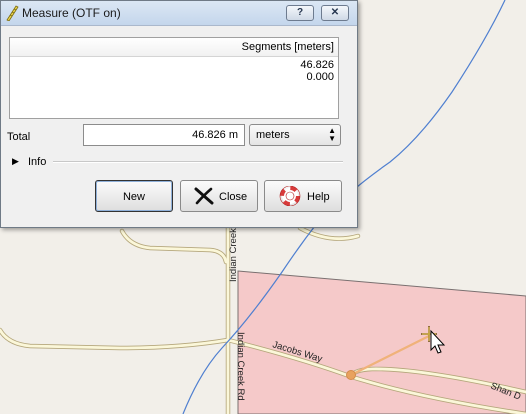 The width and height of the screenshot is (526, 414). What do you see at coordinates (12, 13) in the screenshot?
I see `measure-ruler-icon` at bounding box center [12, 13].